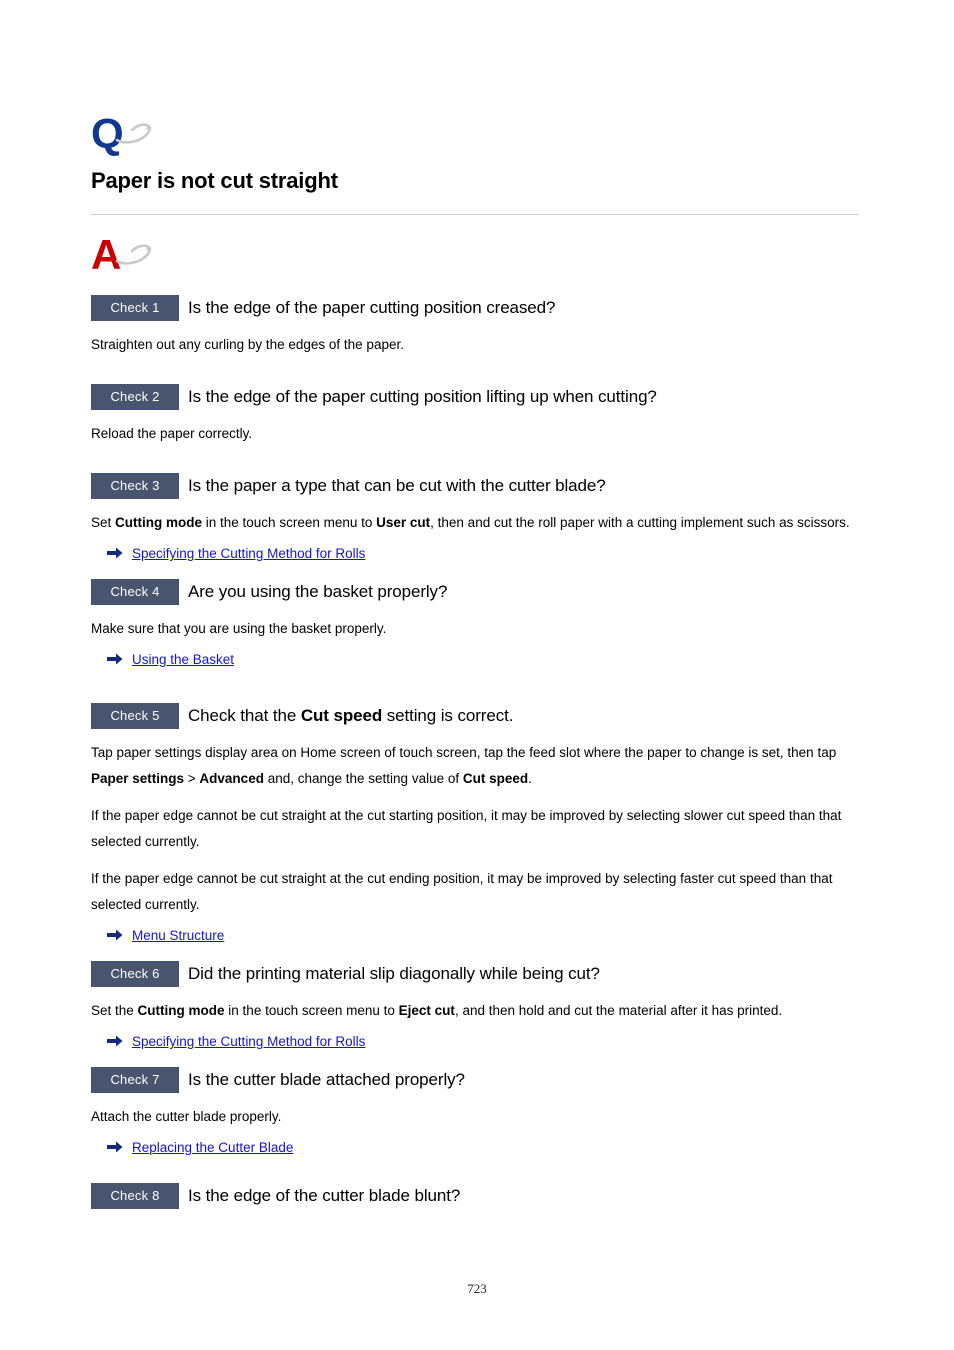  I want to click on link-menu-structure: Menu Structure, so click(178, 936).